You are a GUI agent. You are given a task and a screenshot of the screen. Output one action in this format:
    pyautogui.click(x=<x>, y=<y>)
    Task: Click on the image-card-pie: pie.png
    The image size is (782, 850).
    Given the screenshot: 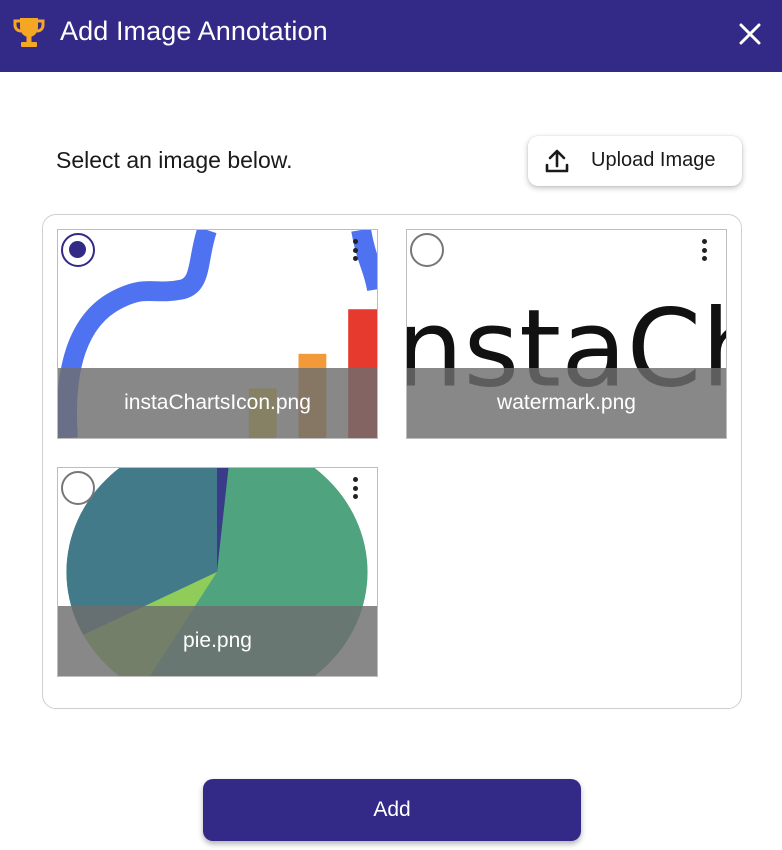 What is the action you would take?
    pyautogui.click(x=217, y=572)
    